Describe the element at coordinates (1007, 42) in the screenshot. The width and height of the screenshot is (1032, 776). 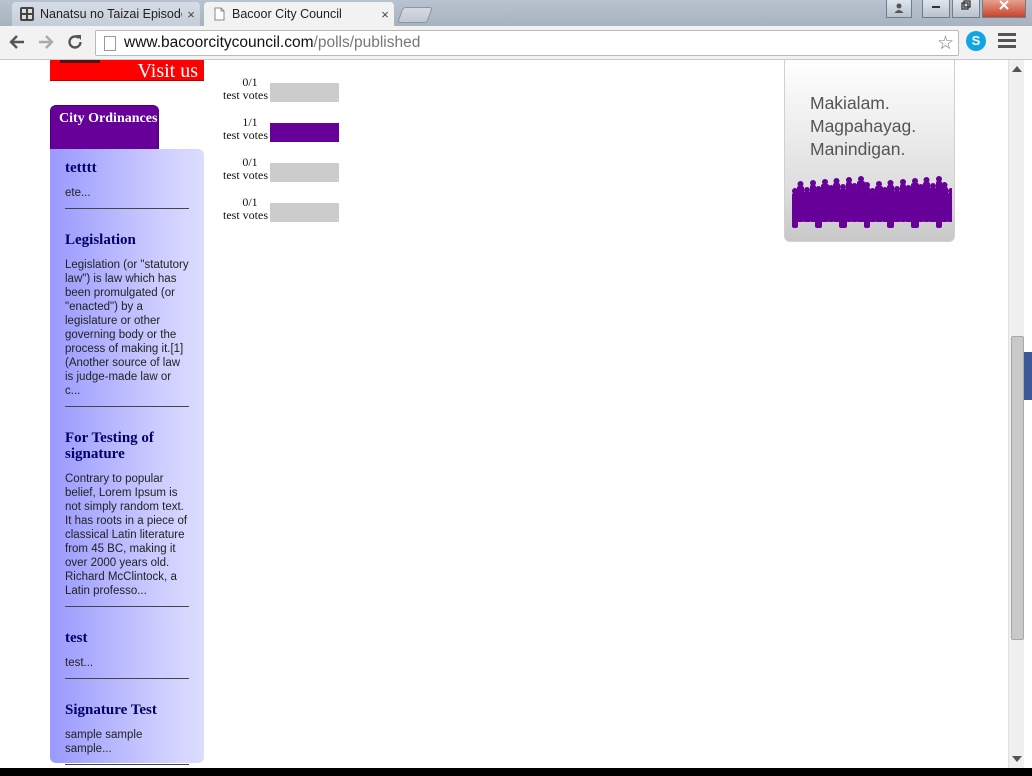
I see `hamburger-menu-icon` at that location.